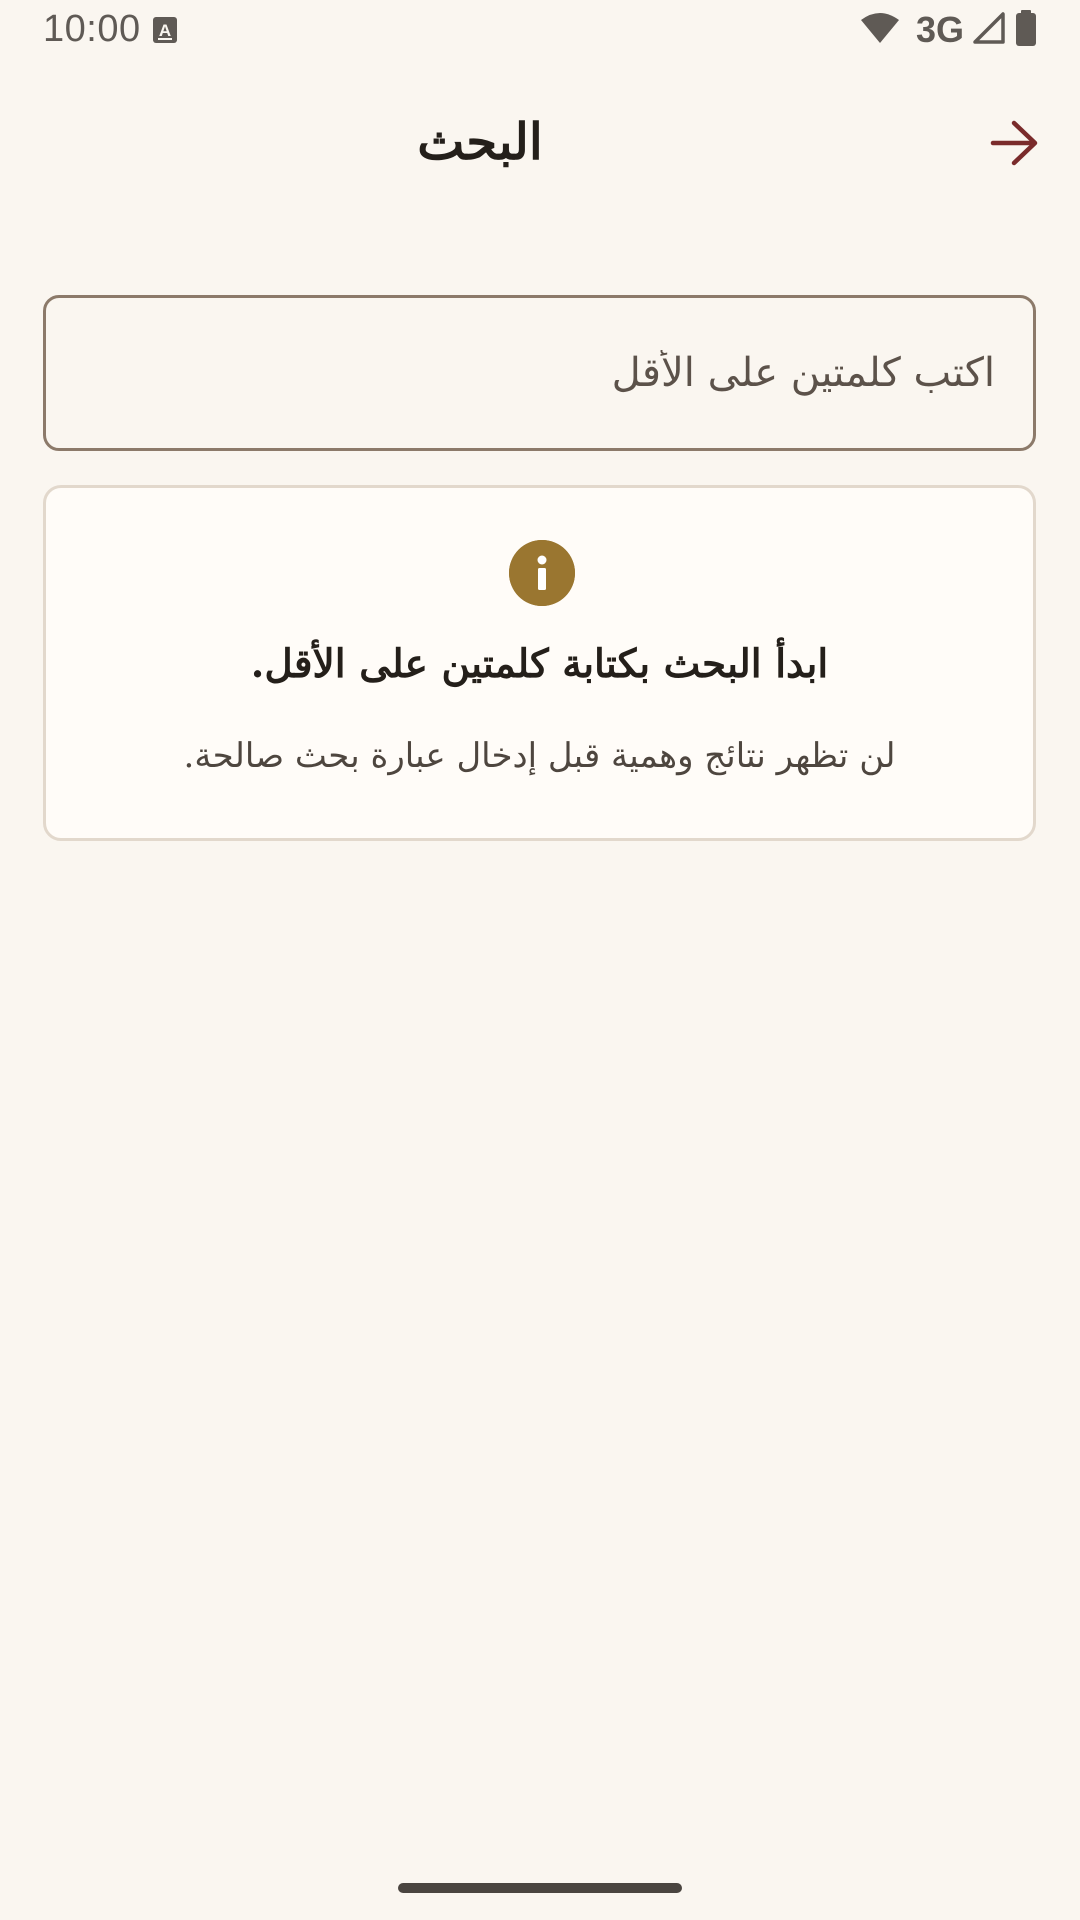 This screenshot has width=1080, height=1920. I want to click on search-input, so click(539, 373).